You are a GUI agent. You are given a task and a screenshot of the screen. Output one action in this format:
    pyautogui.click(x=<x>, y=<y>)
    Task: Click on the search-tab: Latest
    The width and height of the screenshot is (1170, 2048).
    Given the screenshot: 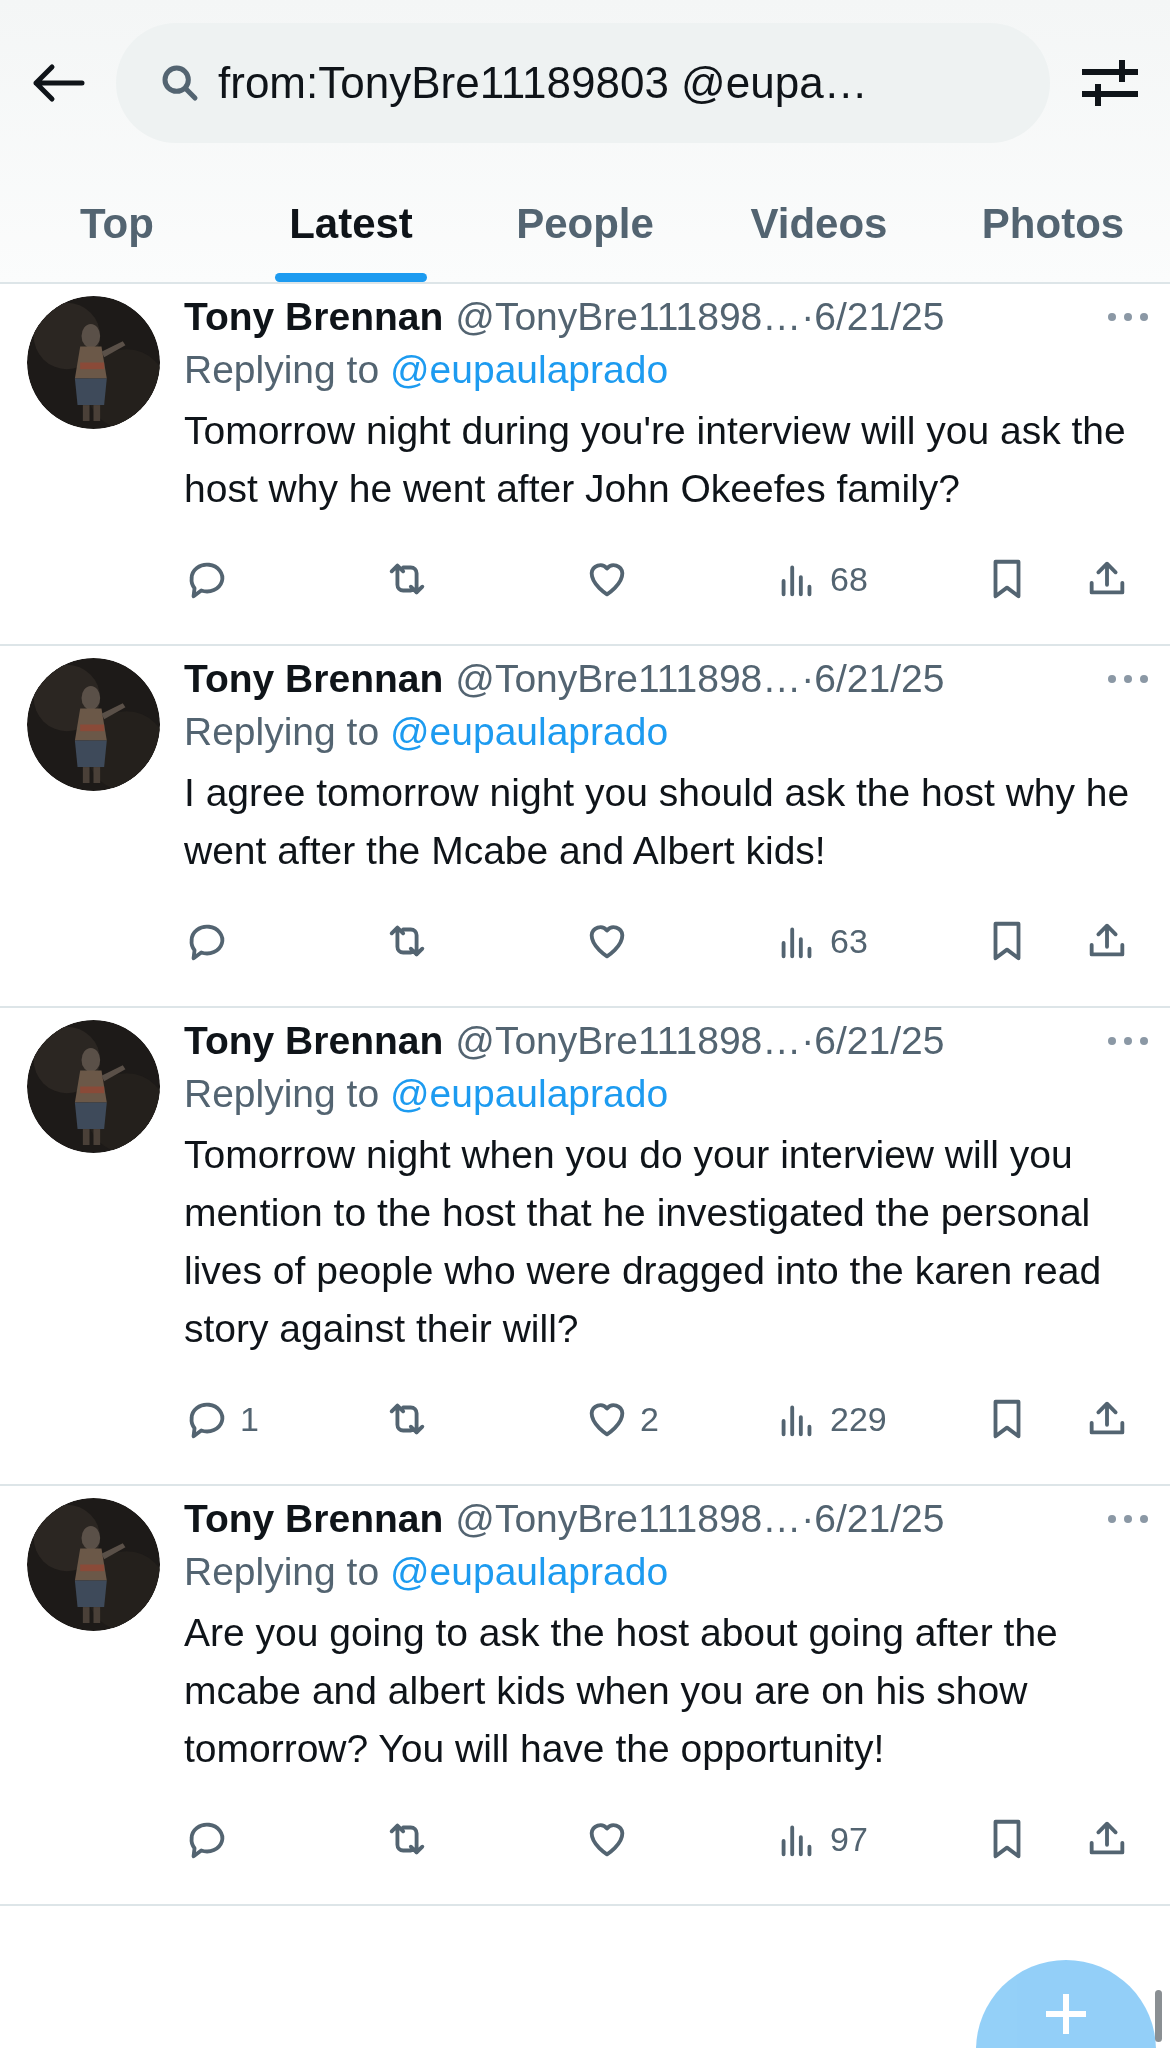 What is the action you would take?
    pyautogui.click(x=351, y=224)
    